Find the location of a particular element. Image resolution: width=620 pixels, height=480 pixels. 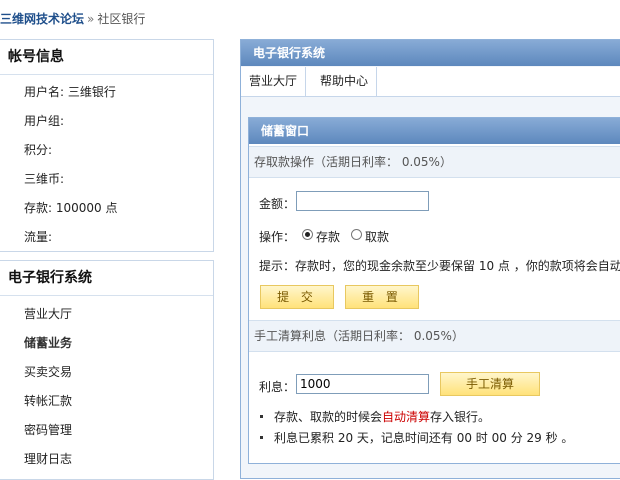

bank-tab-bar: 营业大厅 帮助中心 is located at coordinates (430, 82).